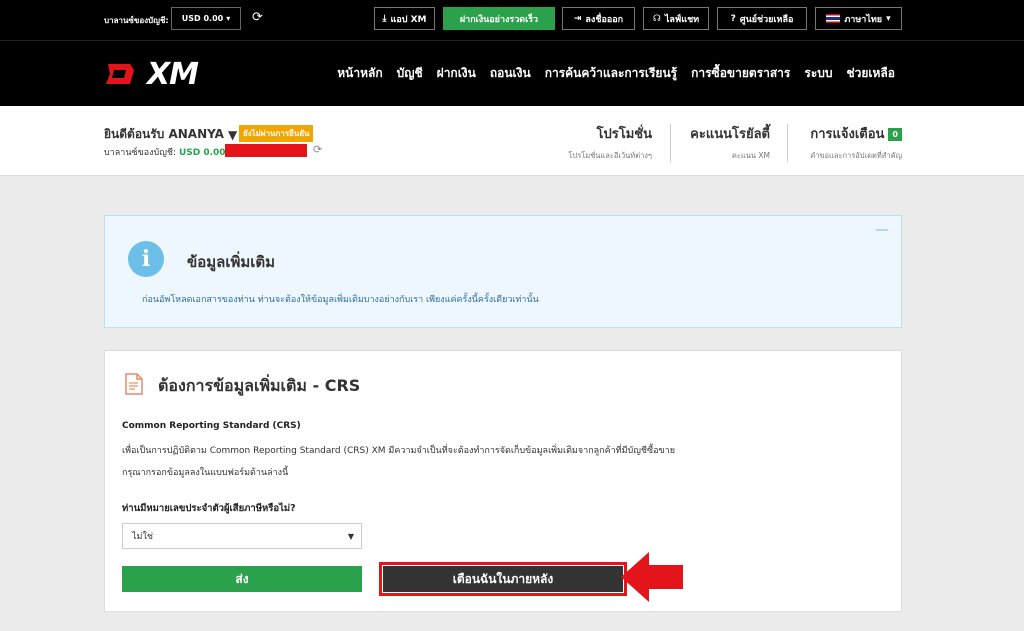  What do you see at coordinates (856, 155) in the screenshot?
I see `notifications-sub: คำขอและการอัปเดตที่สำคัญ` at bounding box center [856, 155].